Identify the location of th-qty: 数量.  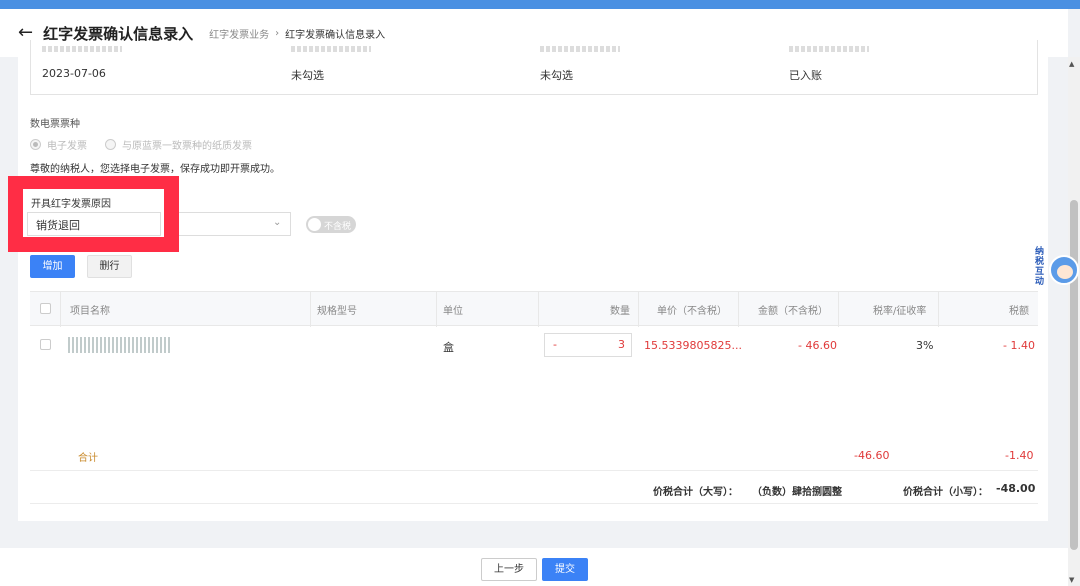
(620, 311).